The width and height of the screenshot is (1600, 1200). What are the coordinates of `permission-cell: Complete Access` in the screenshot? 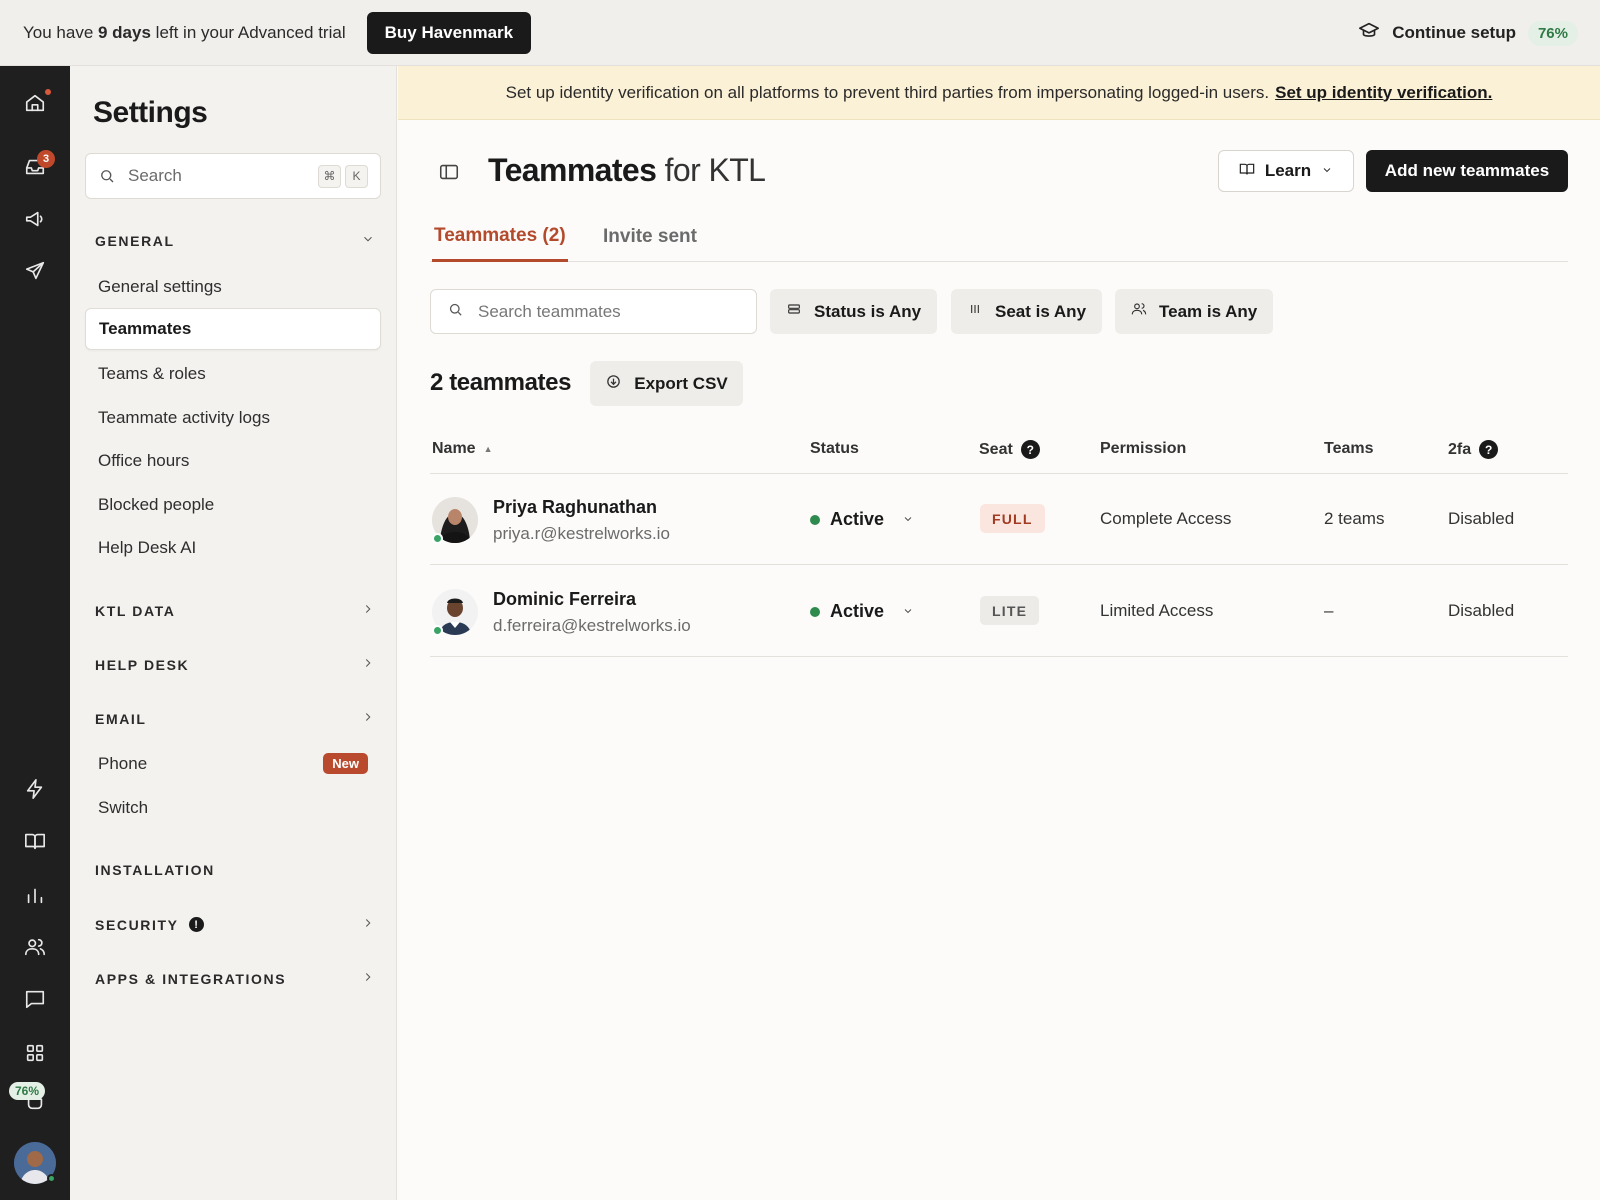 It's located at (1166, 518).